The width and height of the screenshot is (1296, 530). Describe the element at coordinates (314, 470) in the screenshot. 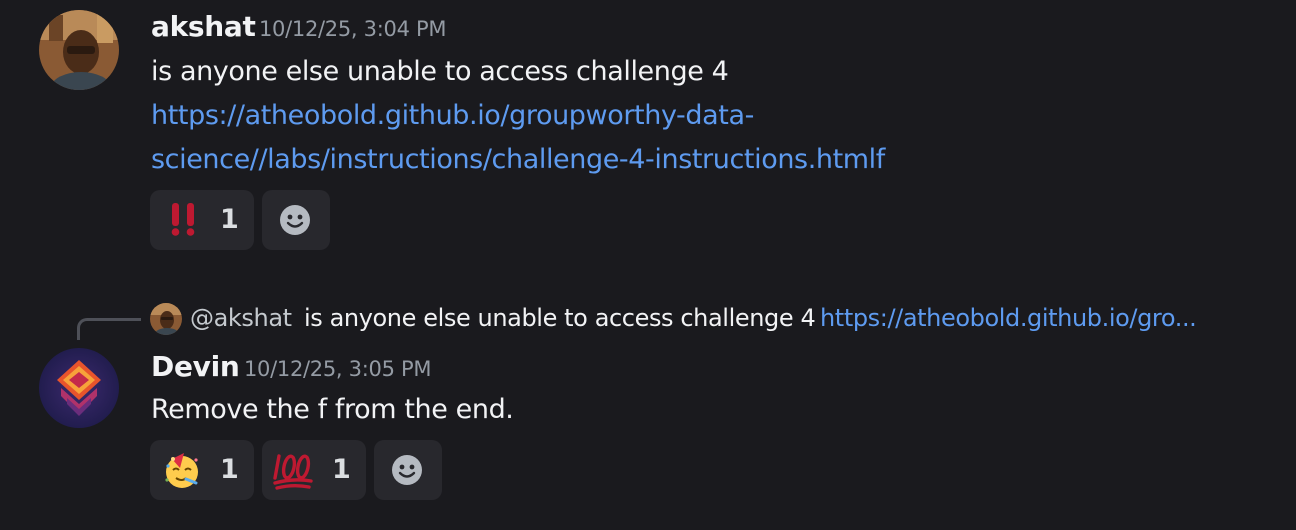

I see `reaction-hundred-points: 1` at that location.